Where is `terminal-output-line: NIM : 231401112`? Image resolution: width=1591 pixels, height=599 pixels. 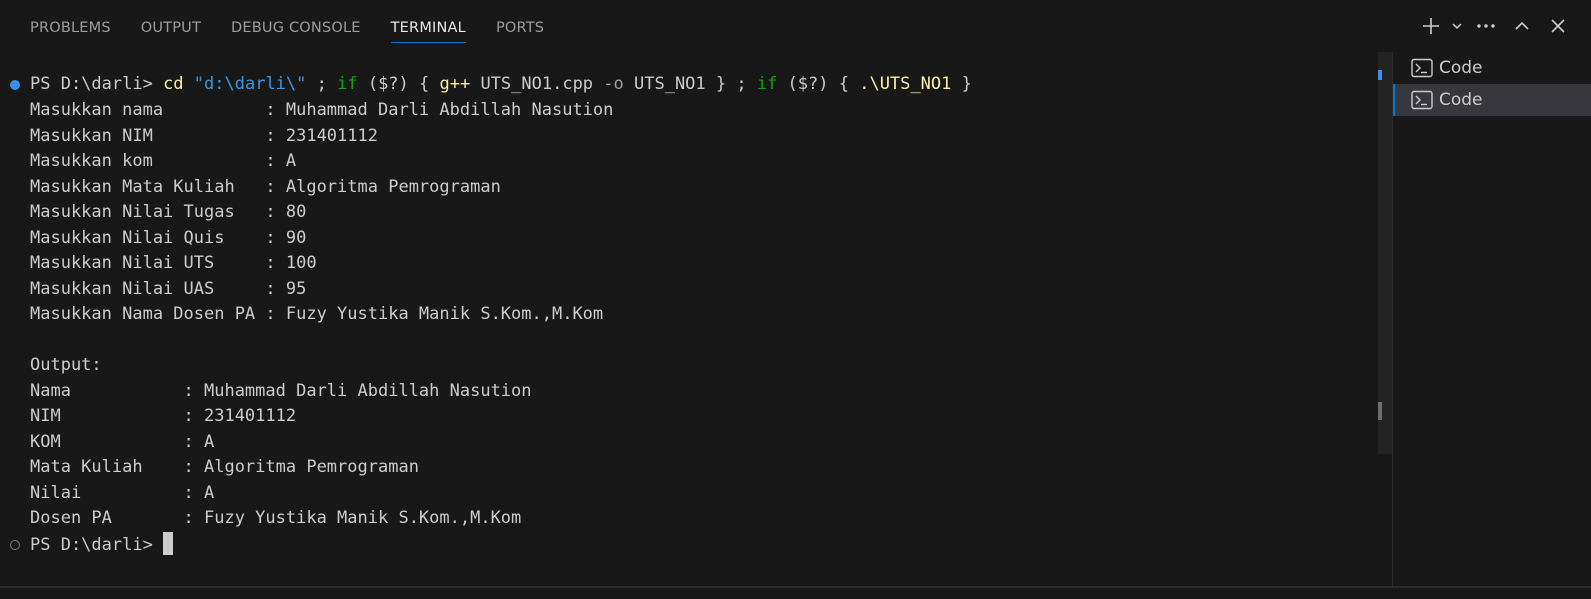 terminal-output-line: NIM : 231401112 is located at coordinates (163, 416).